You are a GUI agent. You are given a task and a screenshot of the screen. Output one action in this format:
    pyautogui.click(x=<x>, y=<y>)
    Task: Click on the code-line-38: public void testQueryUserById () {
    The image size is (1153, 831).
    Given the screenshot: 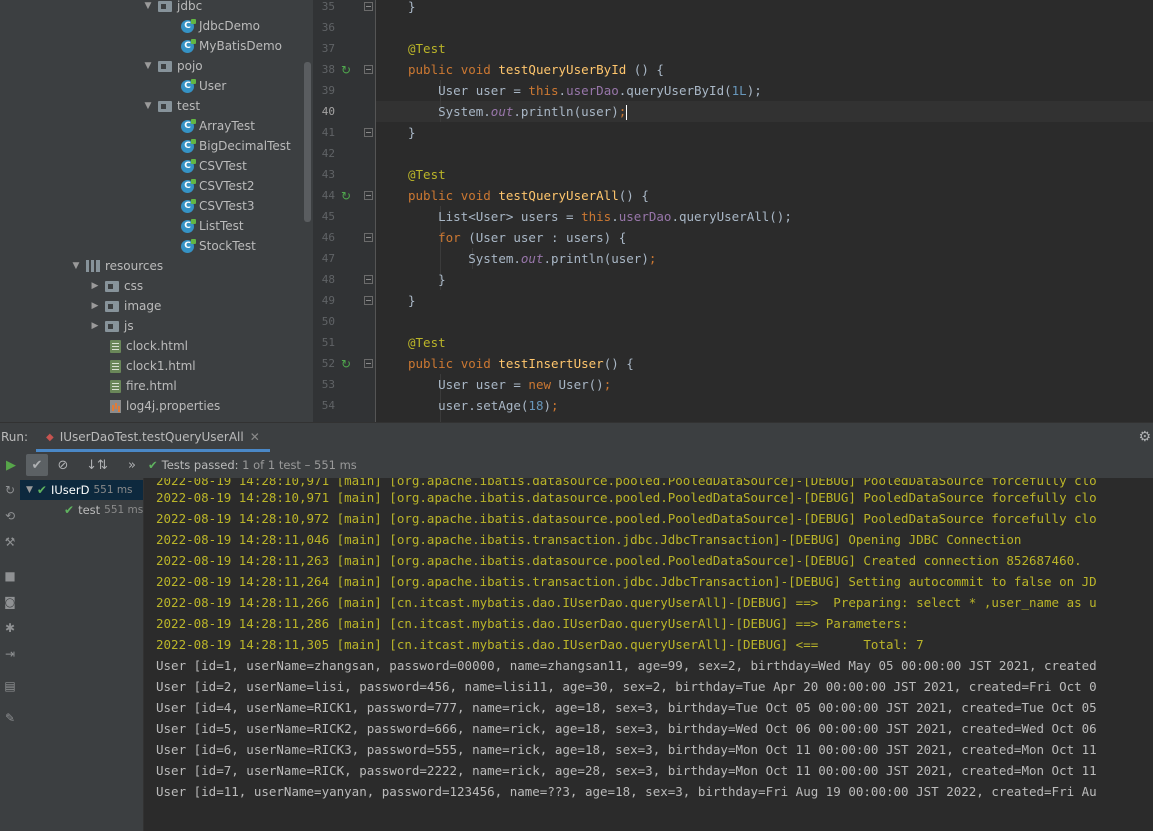 What is the action you would take?
    pyautogui.click(x=780, y=69)
    